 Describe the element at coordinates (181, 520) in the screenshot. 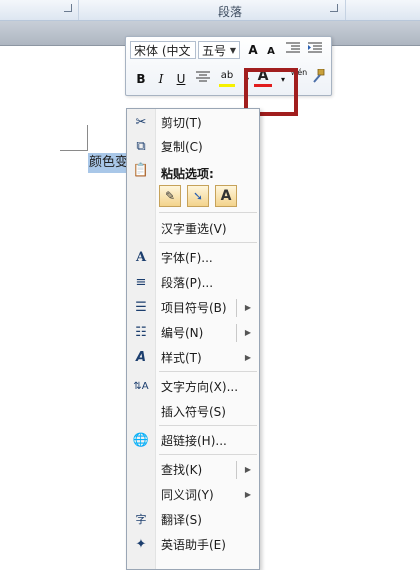

I see `menu-item-label: 翻译(S)` at that location.